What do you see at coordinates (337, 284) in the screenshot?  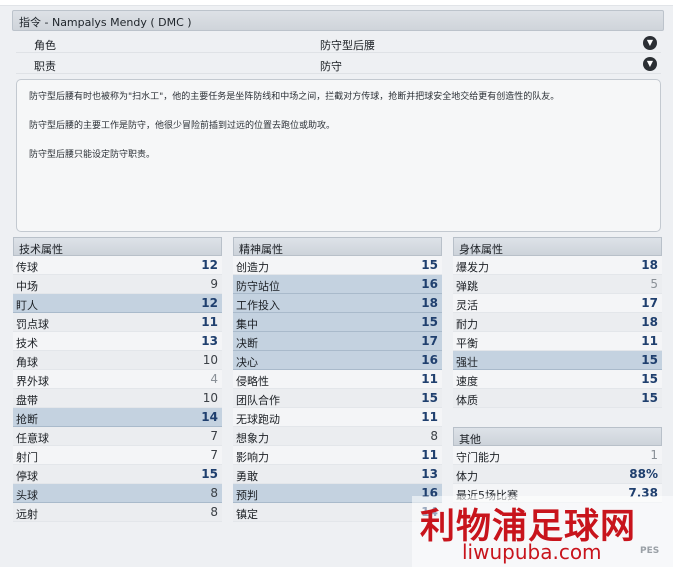 I see `attribute-row: 防守站位 16` at bounding box center [337, 284].